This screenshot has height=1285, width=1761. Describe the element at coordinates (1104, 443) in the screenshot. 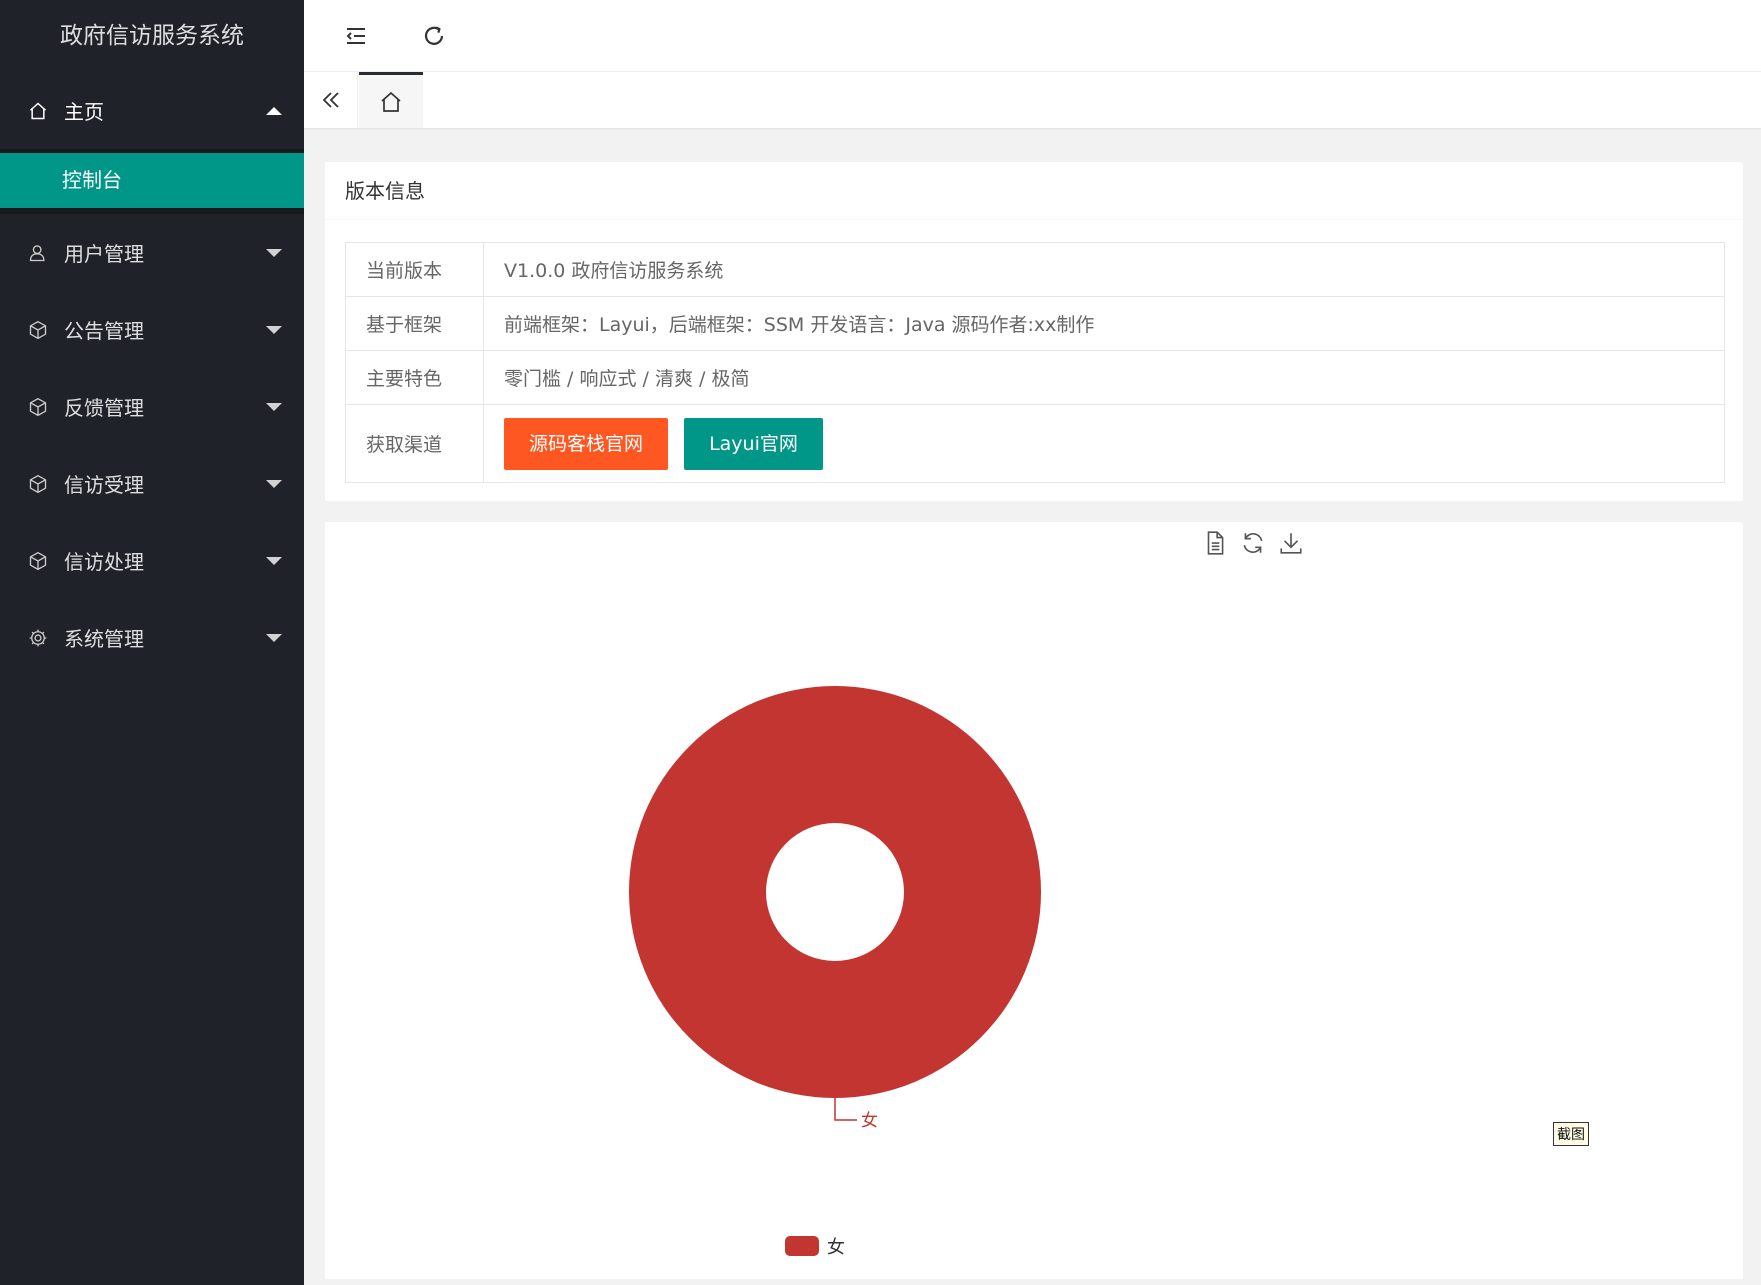

I see `table-value: 源码客栈官网 Layui官网` at that location.